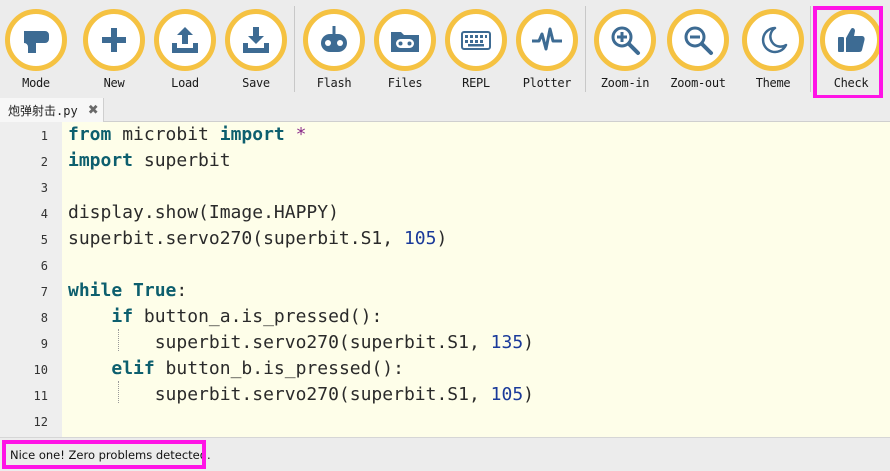 Image resolution: width=890 pixels, height=471 pixels. I want to click on folder-icon, so click(405, 42).